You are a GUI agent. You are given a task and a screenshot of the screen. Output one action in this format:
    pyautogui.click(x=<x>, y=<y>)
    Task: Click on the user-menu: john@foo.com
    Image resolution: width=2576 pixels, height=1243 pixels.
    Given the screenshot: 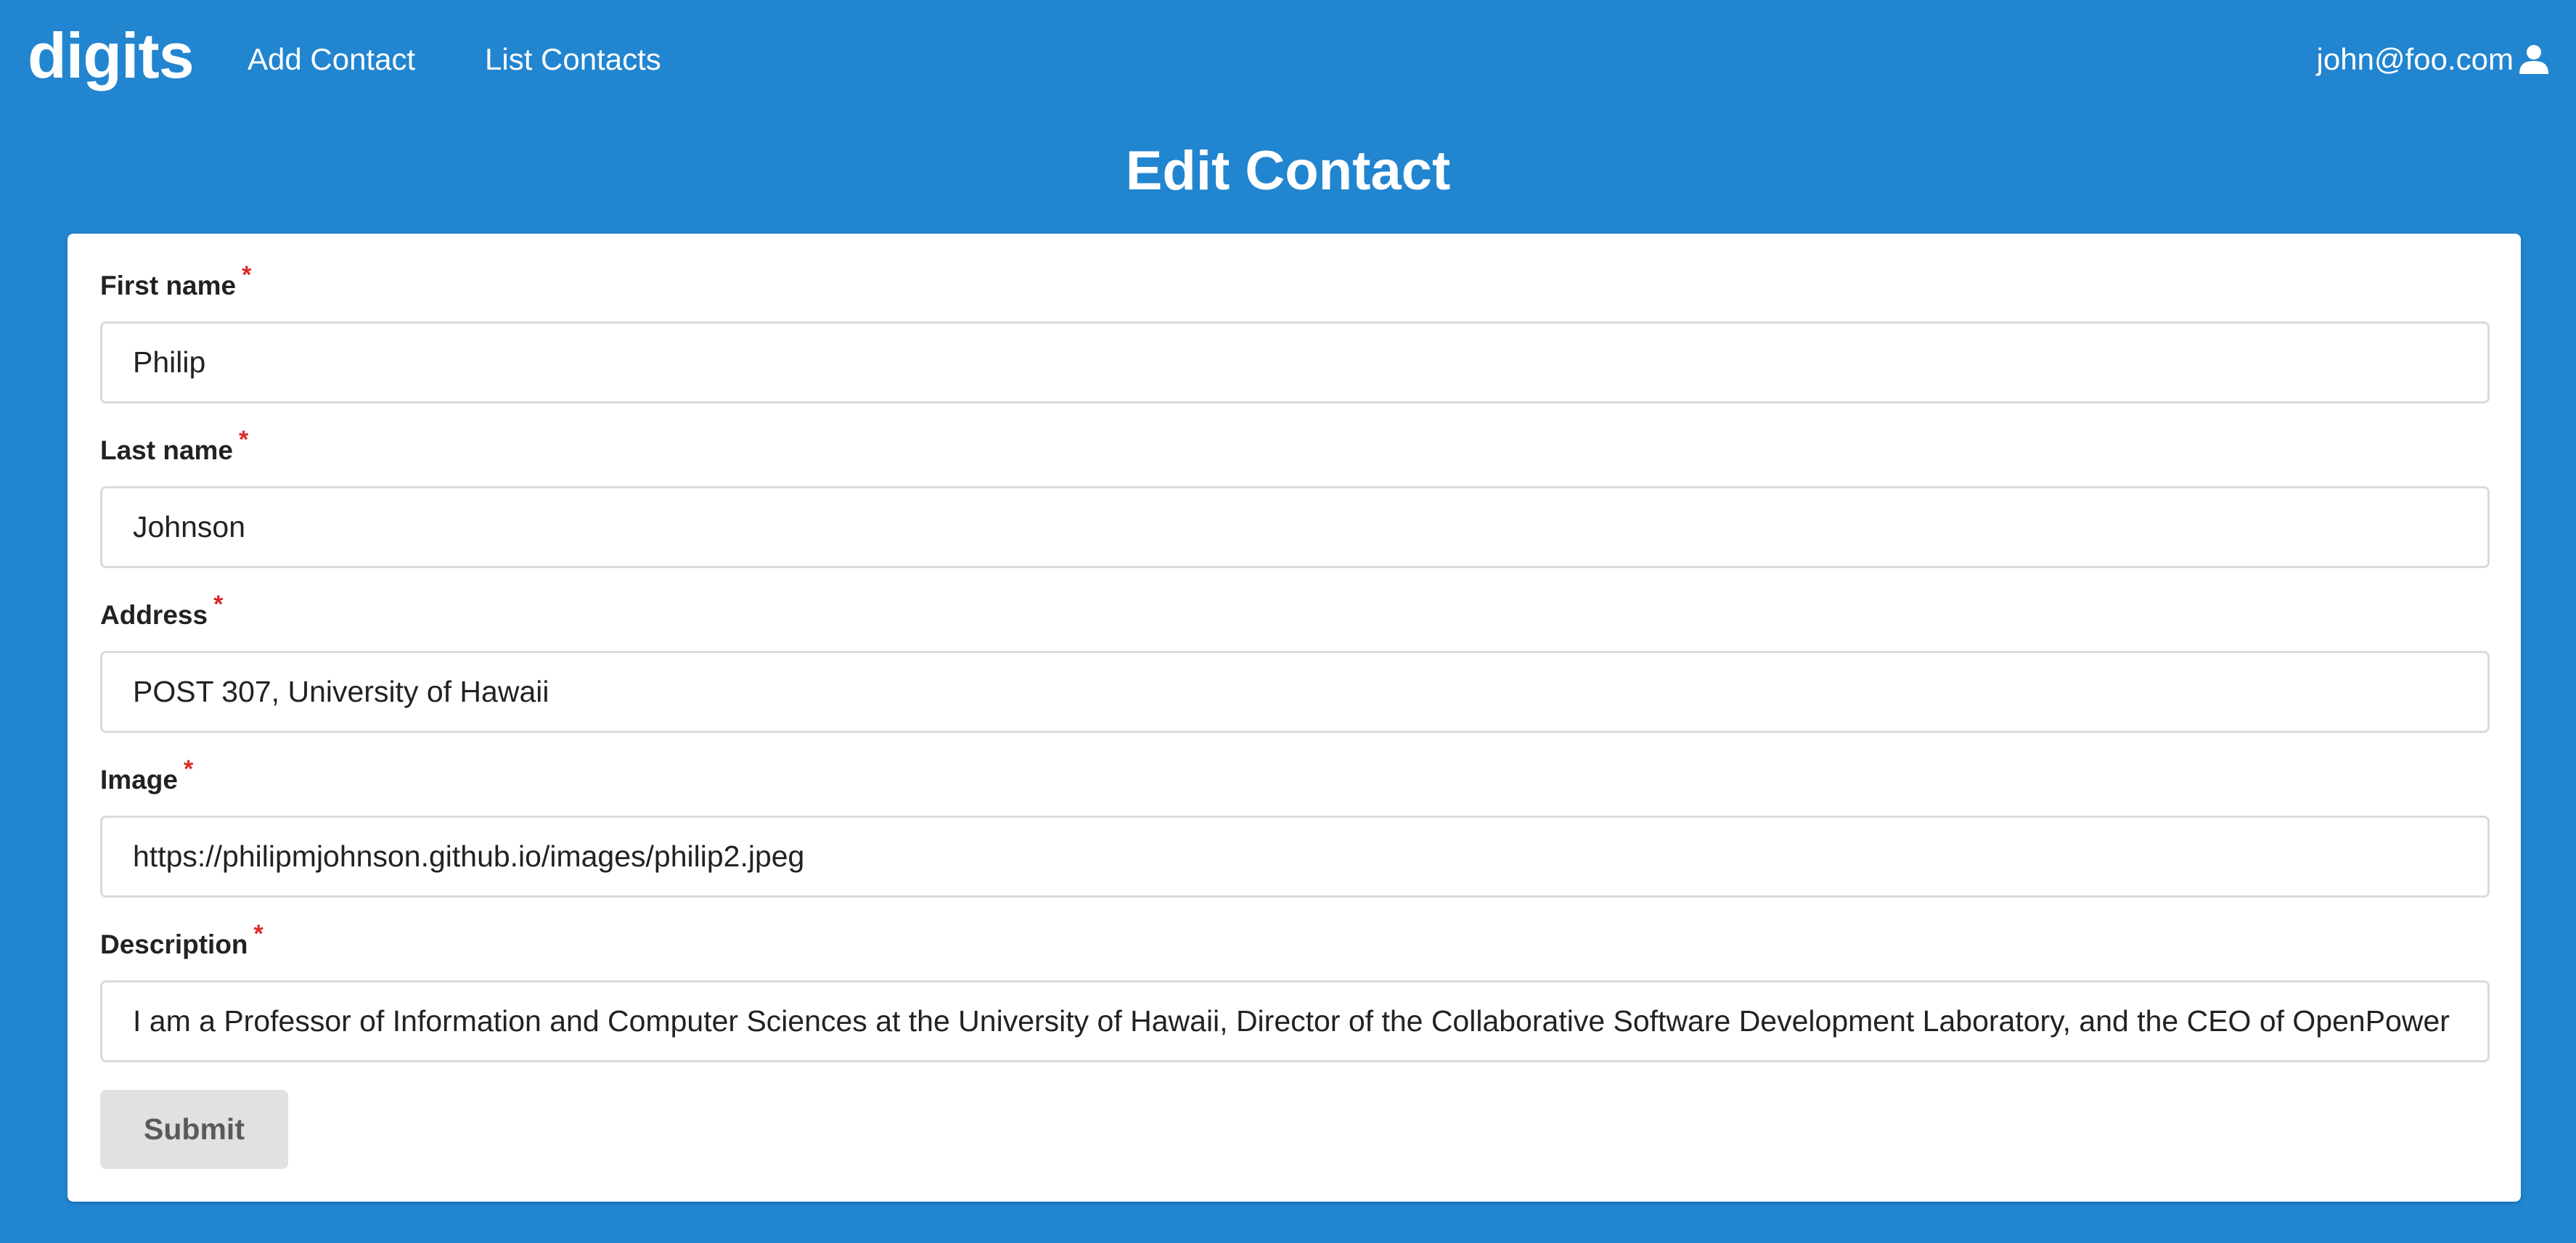 What is the action you would take?
    pyautogui.click(x=2433, y=59)
    